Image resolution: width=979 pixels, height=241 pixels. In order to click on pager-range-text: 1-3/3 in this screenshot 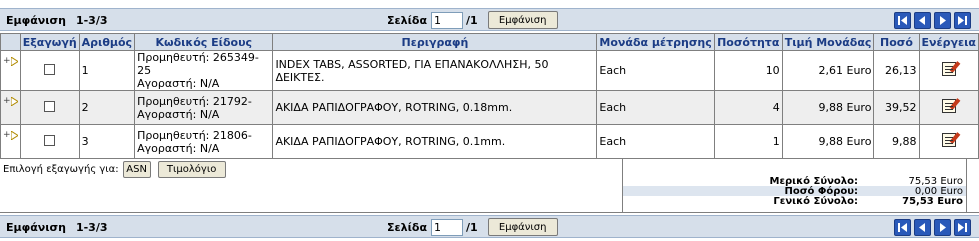, I will do `click(91, 227)`.